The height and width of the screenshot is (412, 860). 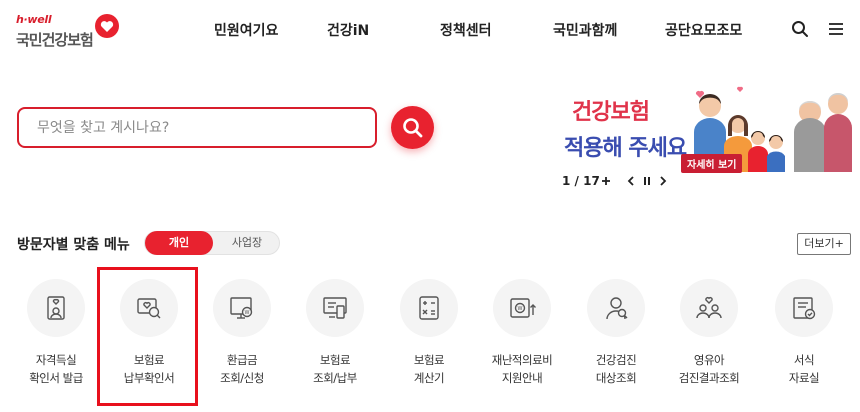 I want to click on toggle-business: 사업장, so click(x=247, y=243).